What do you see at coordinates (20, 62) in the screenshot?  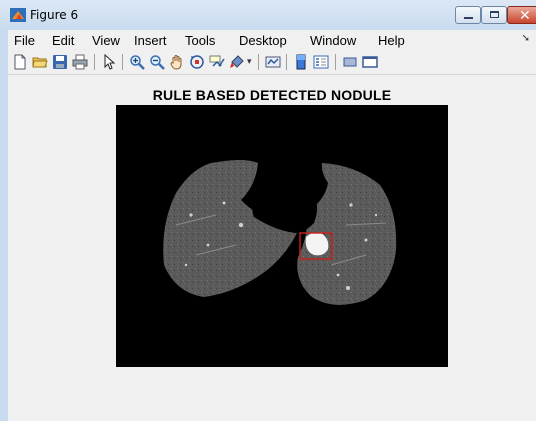 I see `new-file-icon` at bounding box center [20, 62].